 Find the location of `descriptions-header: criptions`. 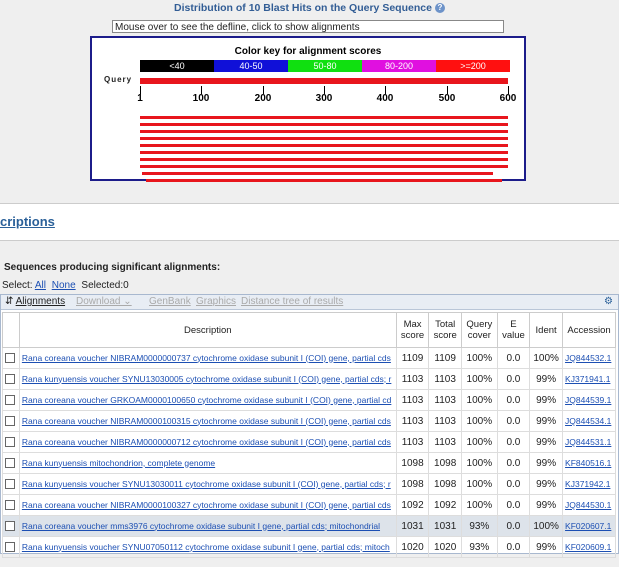

descriptions-header: criptions is located at coordinates (309, 222).